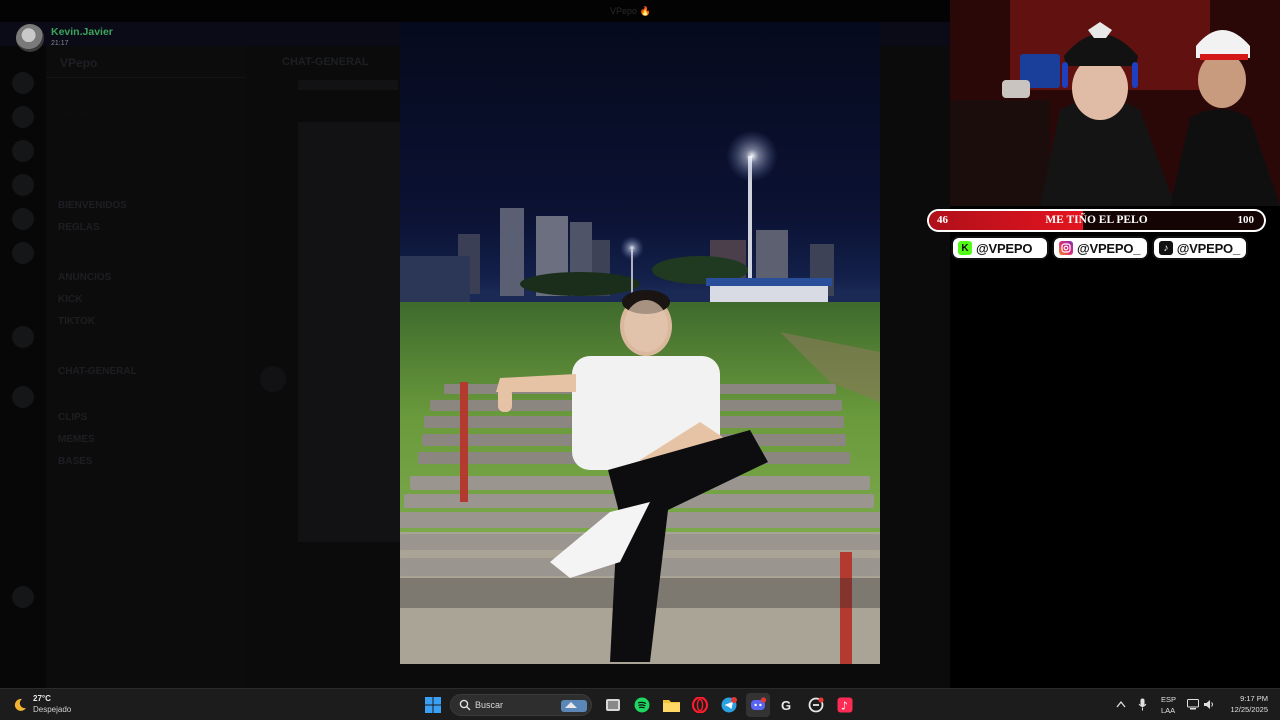 The height and width of the screenshot is (720, 1280). I want to click on channel-item: KICK, so click(70, 302).